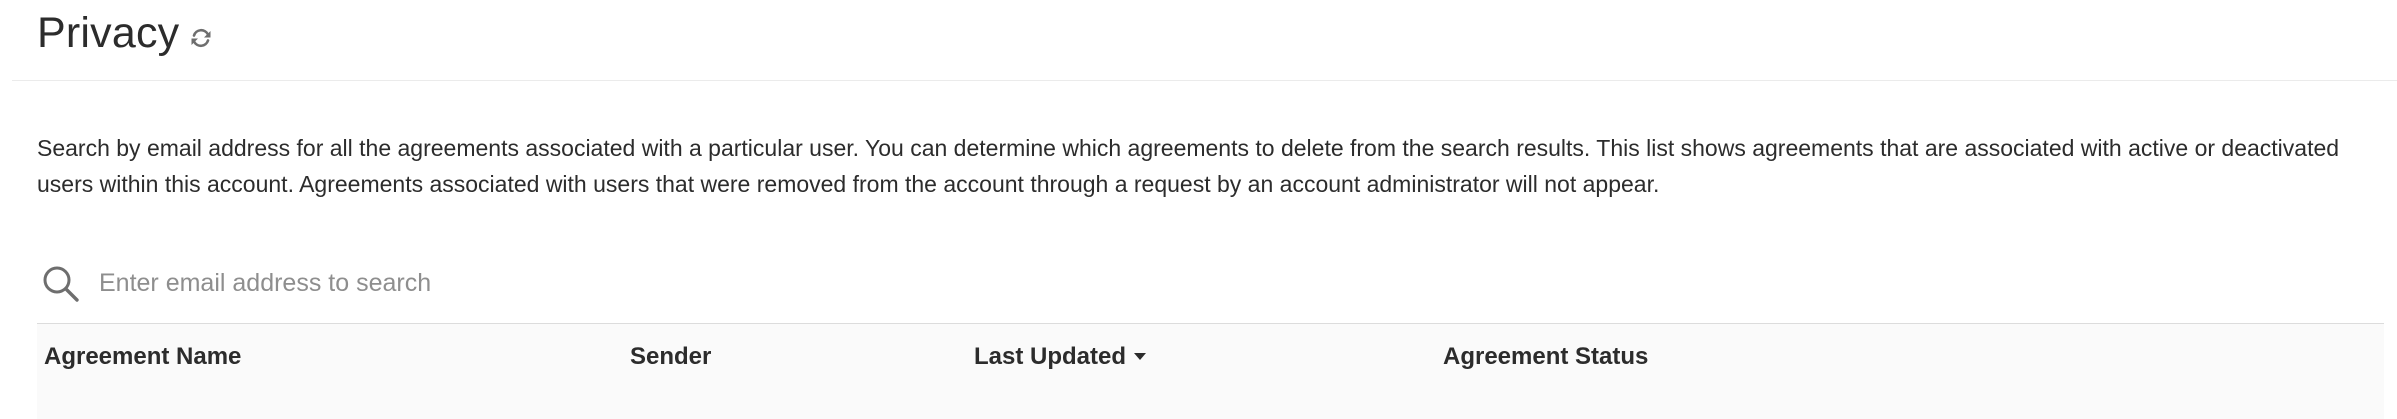 This screenshot has height=419, width=2397. Describe the element at coordinates (1050, 356) in the screenshot. I see `column-header-label: Last Updated` at that location.